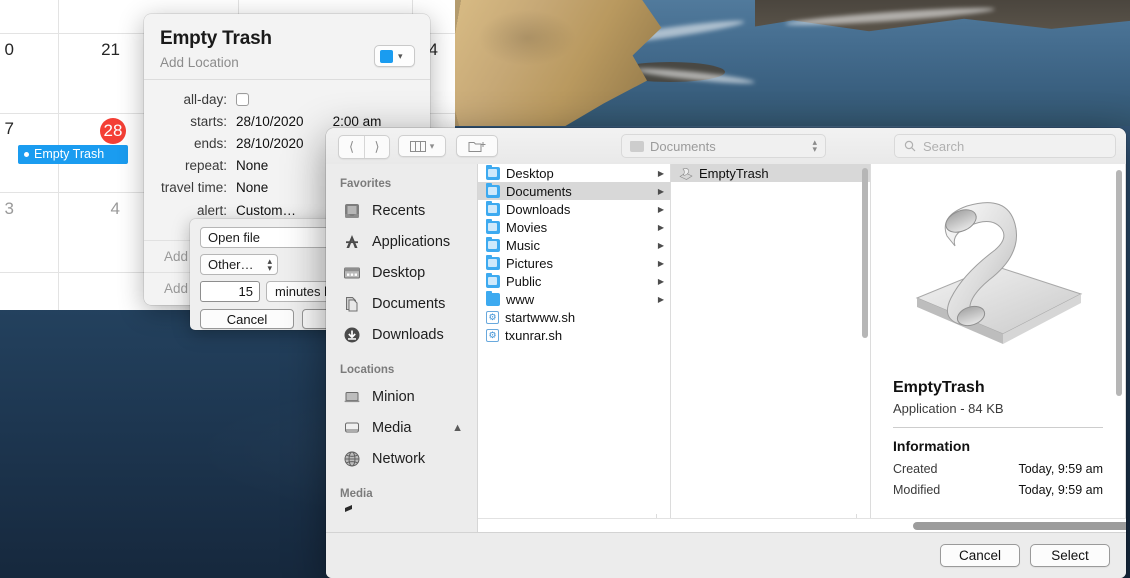  Describe the element at coordinates (211, 210) in the screenshot. I see `field-label: alert:` at that location.